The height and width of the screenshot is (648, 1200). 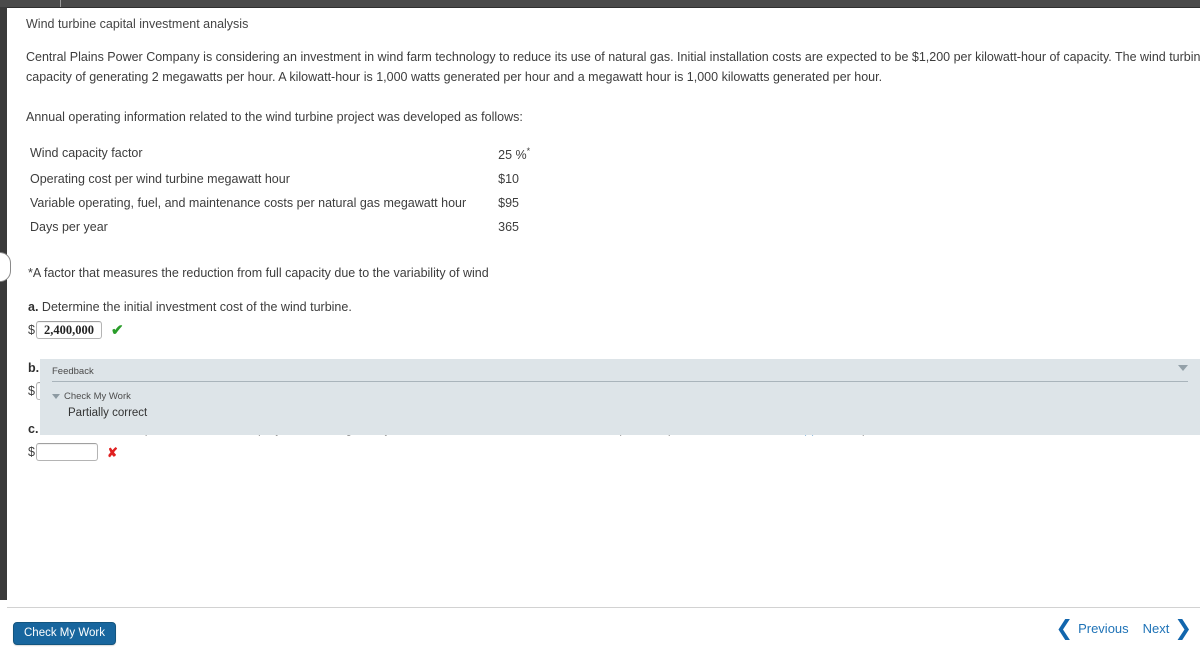 I want to click on part-c-answer-row: $ ✘, so click(x=614, y=452).